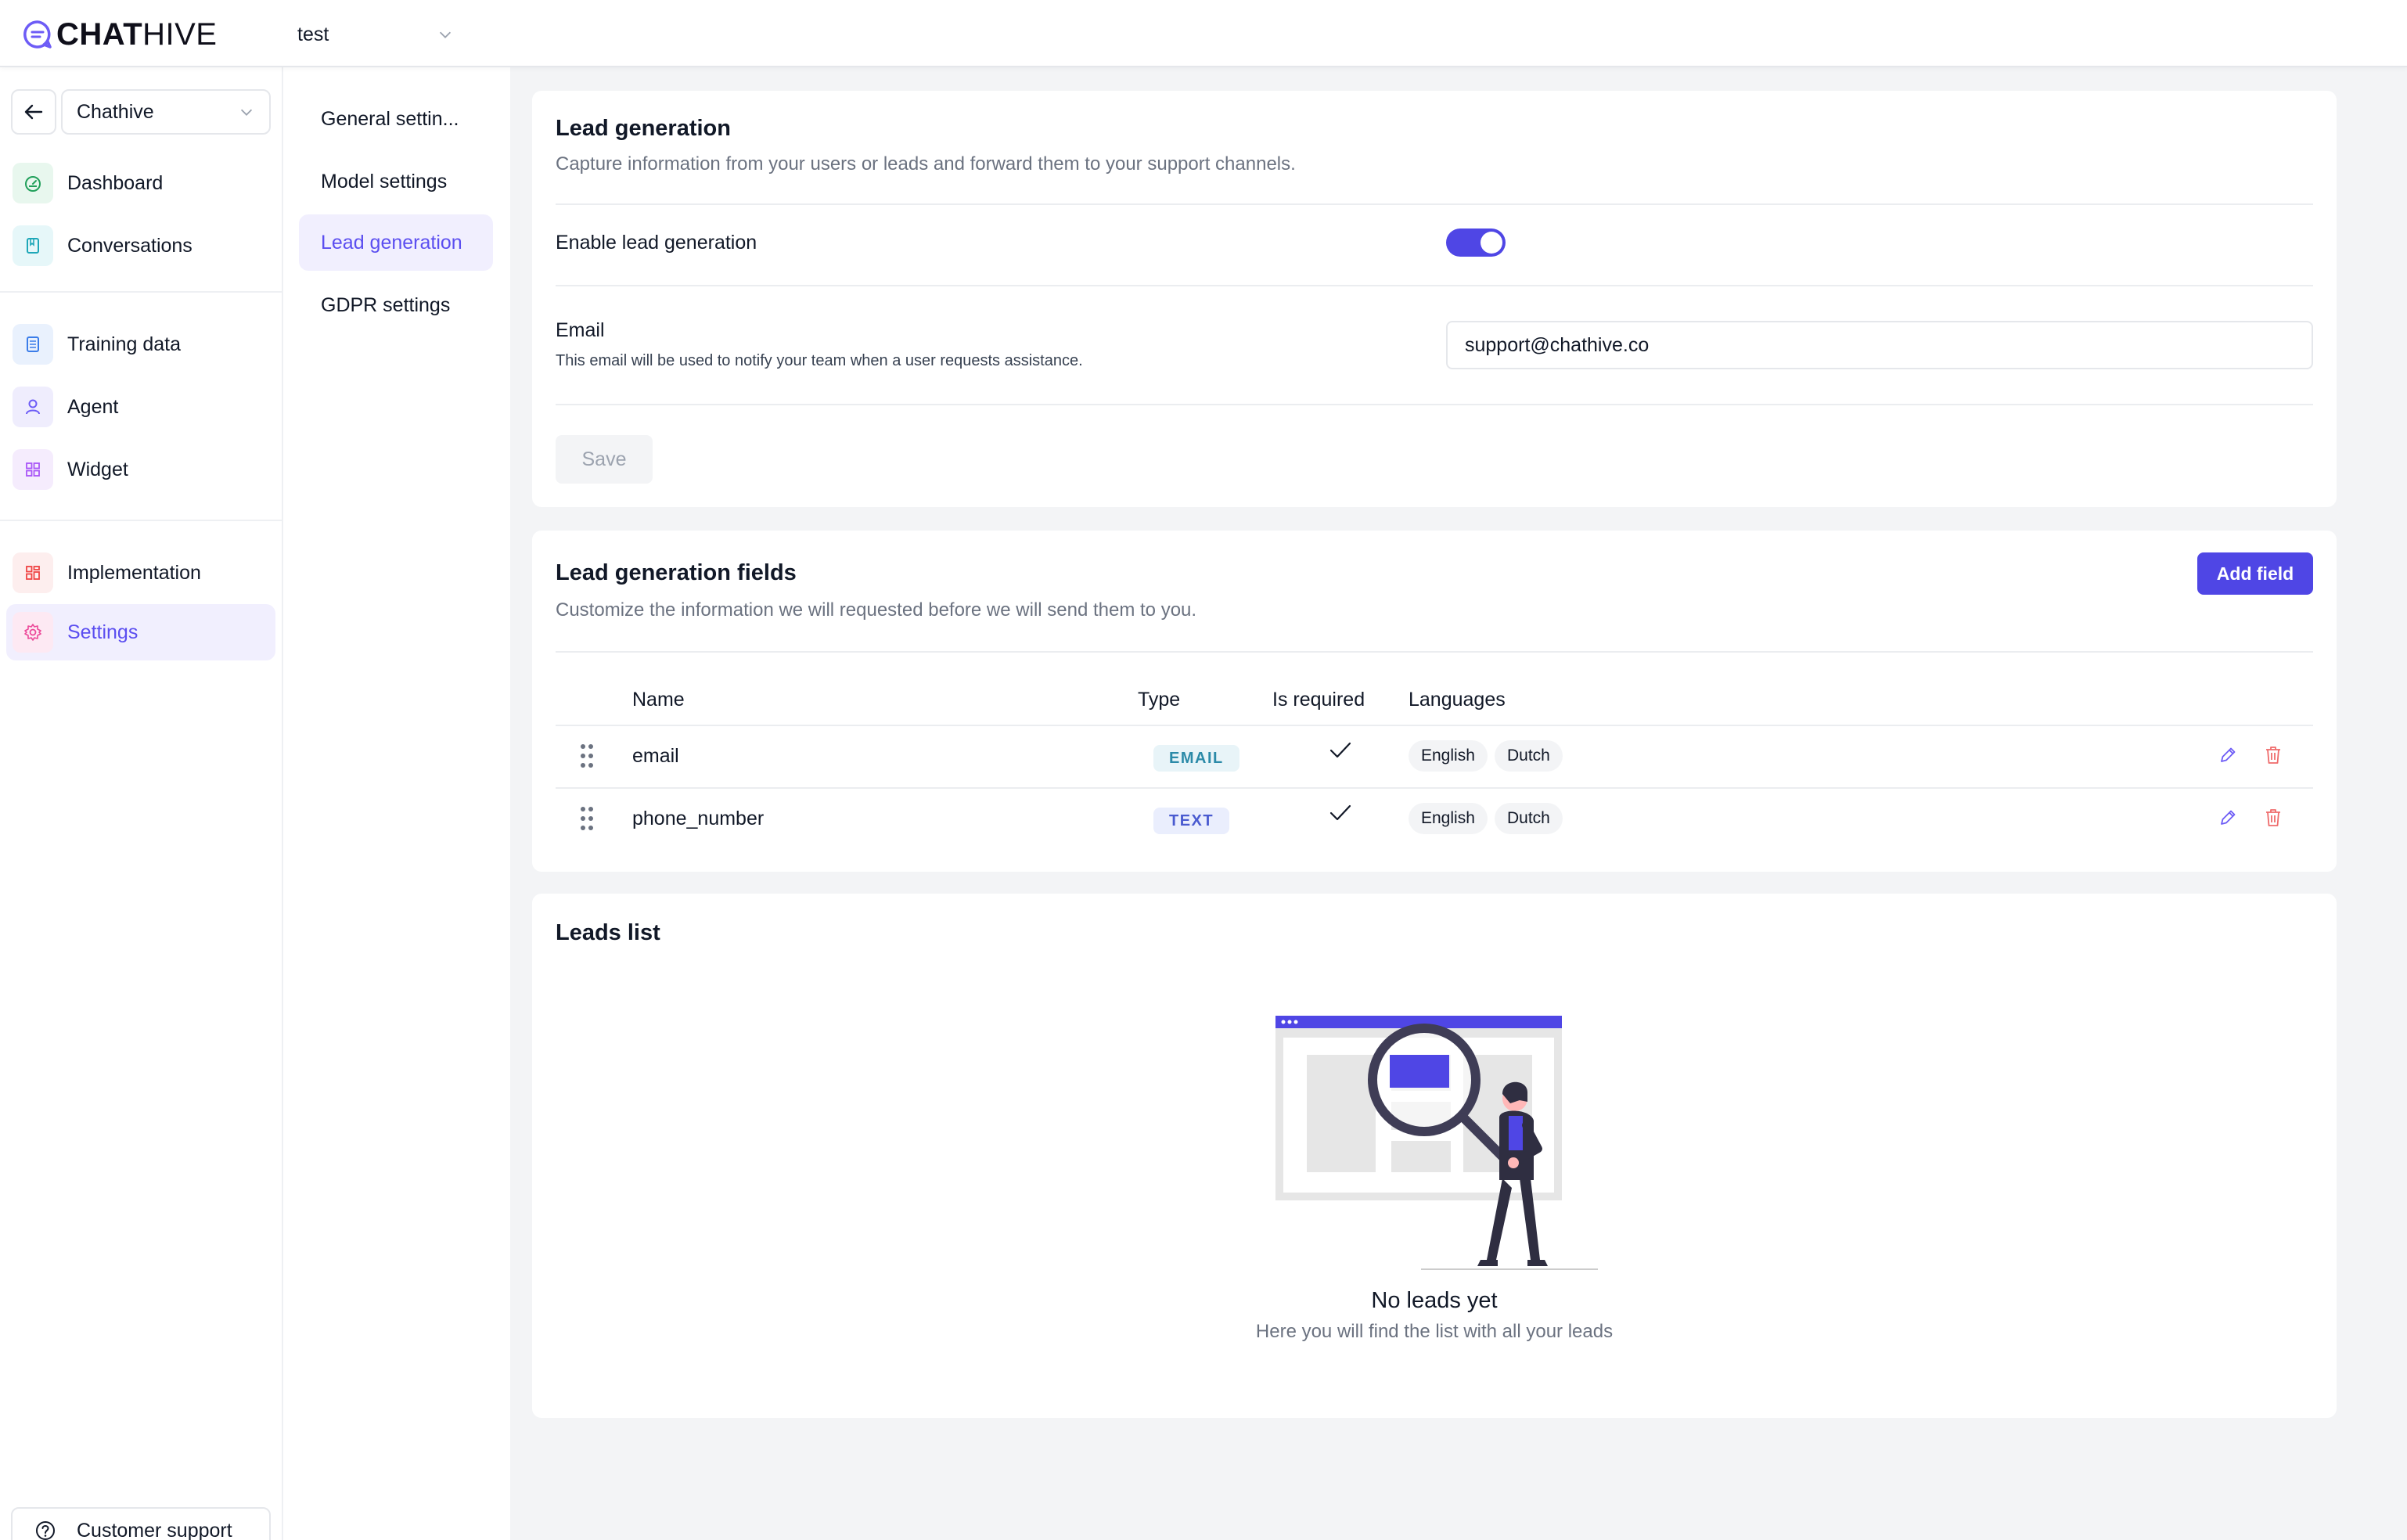 The width and height of the screenshot is (2407, 1540). Describe the element at coordinates (33, 407) in the screenshot. I see `agent-icon` at that location.